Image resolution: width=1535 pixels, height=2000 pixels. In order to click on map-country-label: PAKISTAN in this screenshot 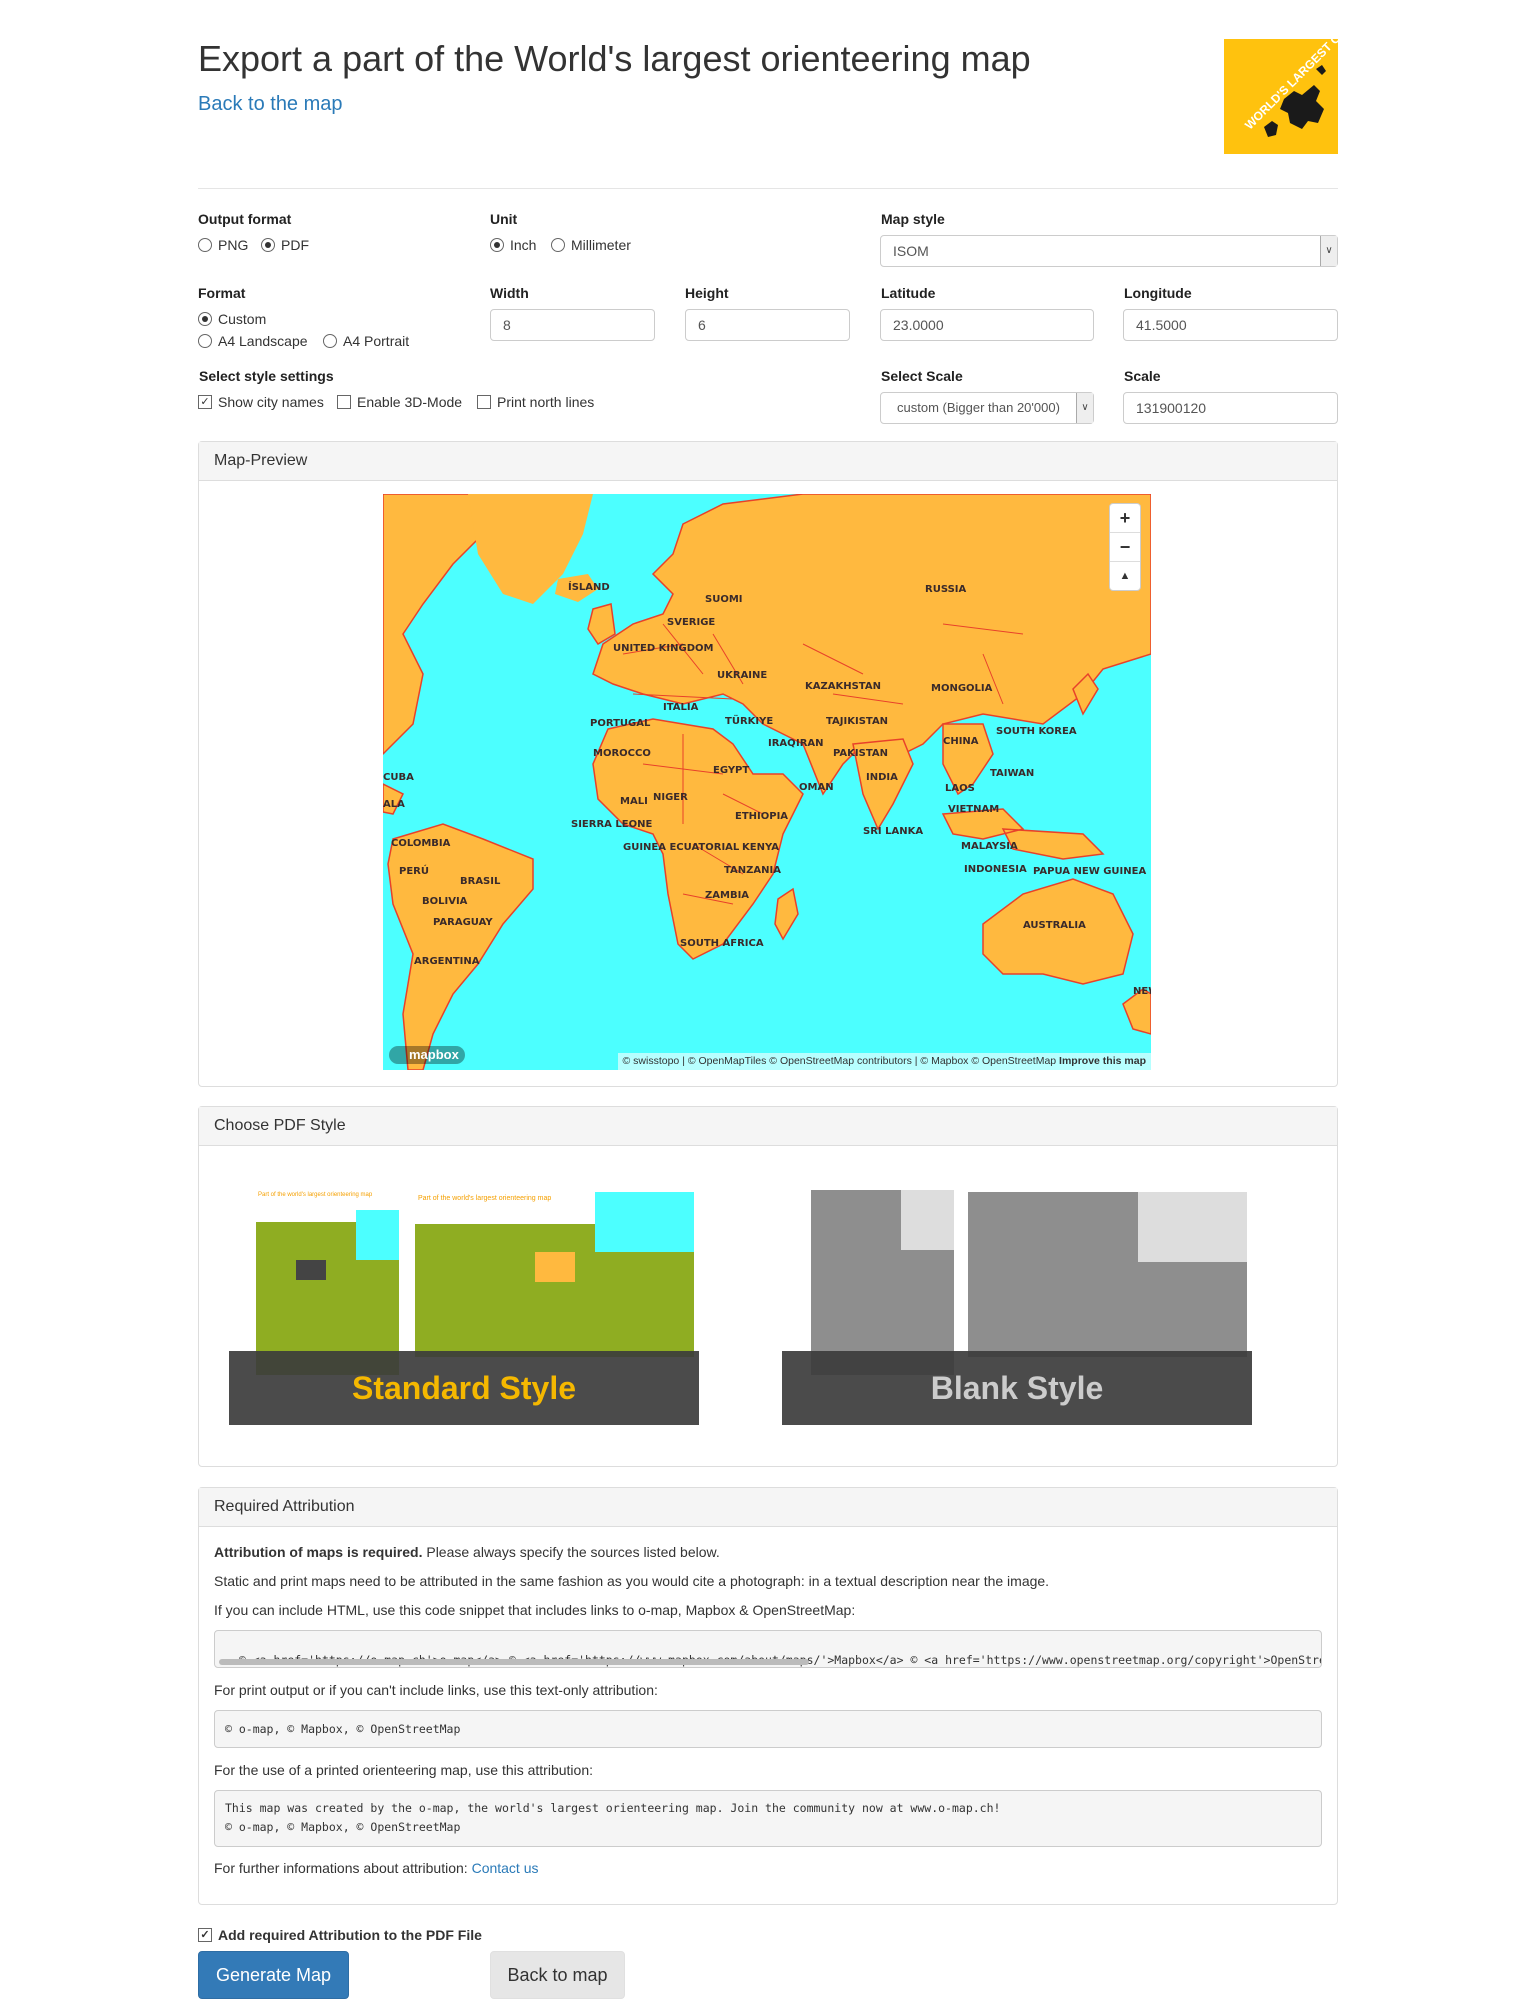, I will do `click(860, 753)`.